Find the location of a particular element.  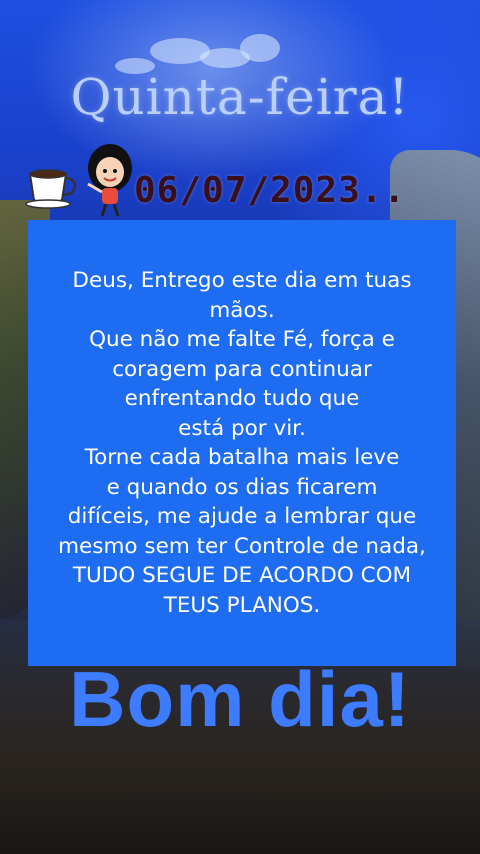

message-line: TEUS PLANOS. is located at coordinates (242, 605).